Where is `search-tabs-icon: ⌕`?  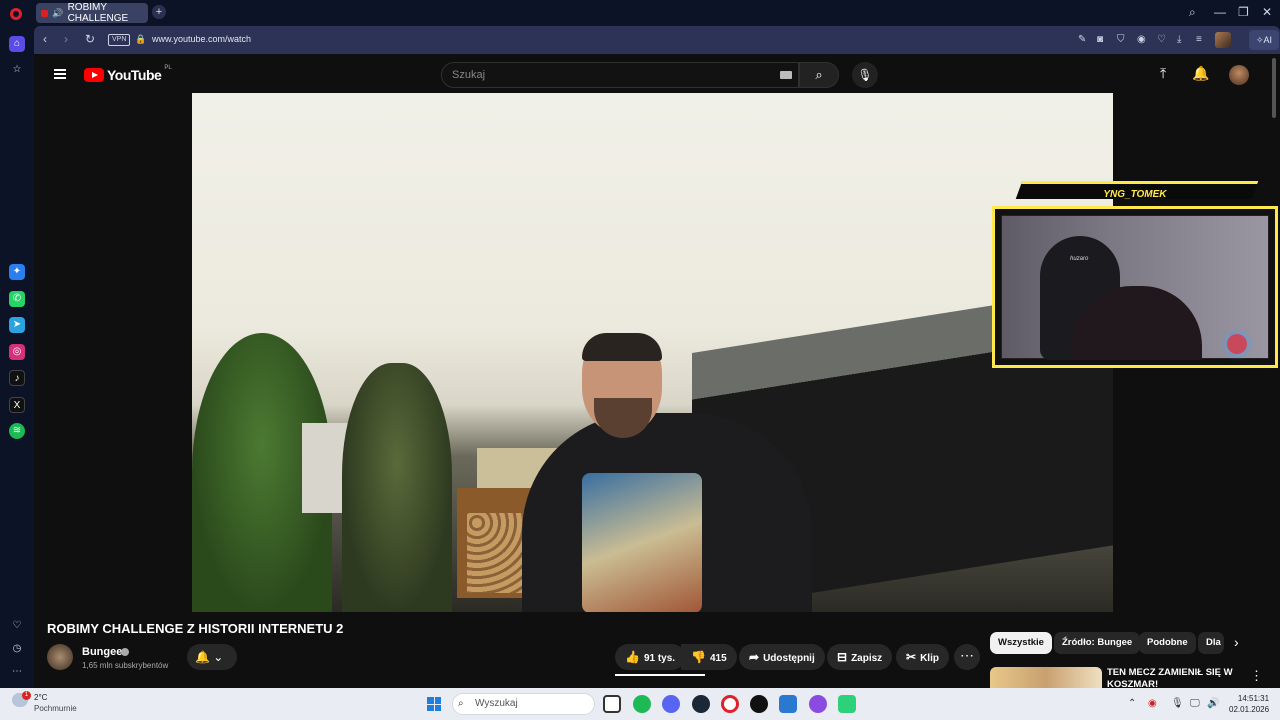 search-tabs-icon: ⌕ is located at coordinates (1192, 12).